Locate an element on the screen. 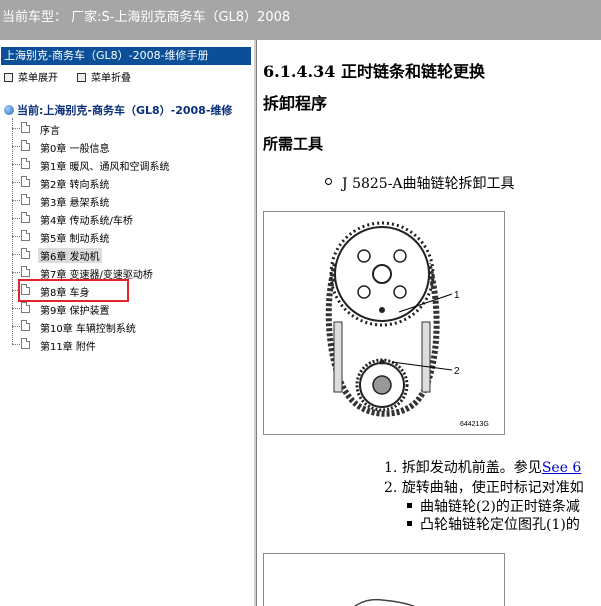  toc-item-label: 第9章 保护装置 is located at coordinates (75, 311).